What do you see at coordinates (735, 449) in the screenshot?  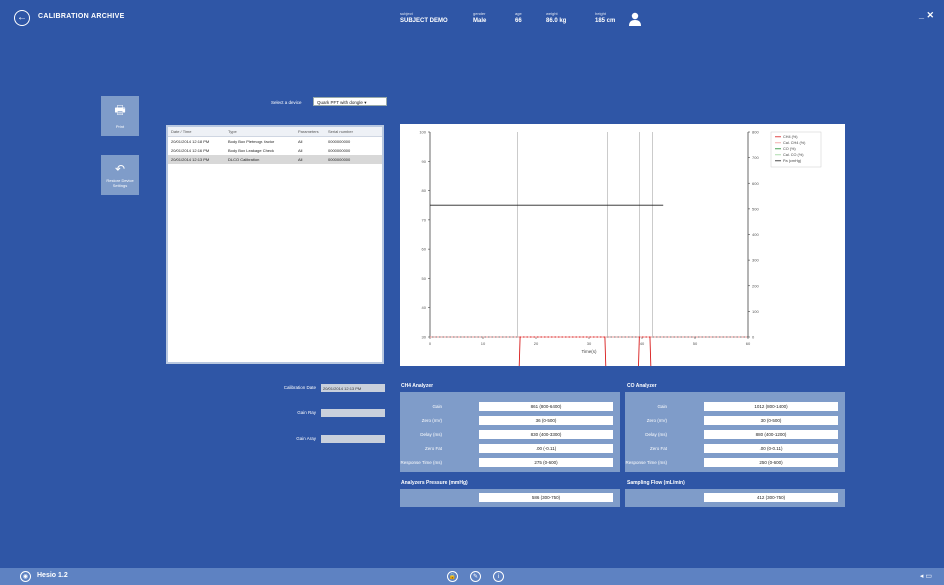 I see `co-row-zero-fat: Zero Fat .00 (0-0.11)` at bounding box center [735, 449].